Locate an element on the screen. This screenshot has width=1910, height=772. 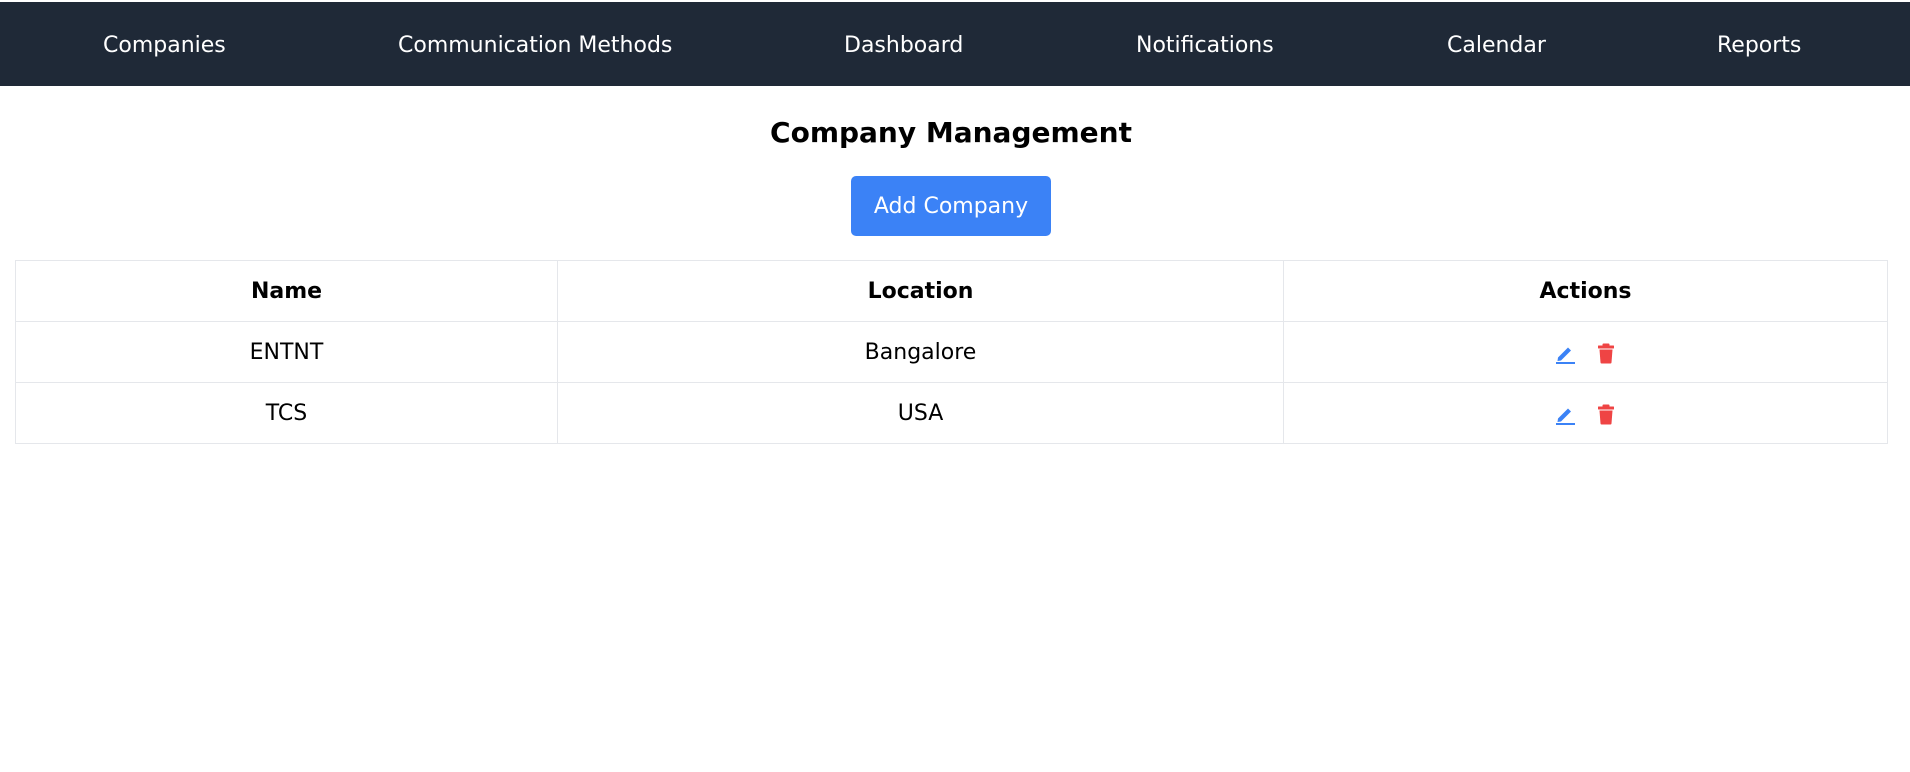
table-header-row: Name Location Actions is located at coordinates (951, 291).